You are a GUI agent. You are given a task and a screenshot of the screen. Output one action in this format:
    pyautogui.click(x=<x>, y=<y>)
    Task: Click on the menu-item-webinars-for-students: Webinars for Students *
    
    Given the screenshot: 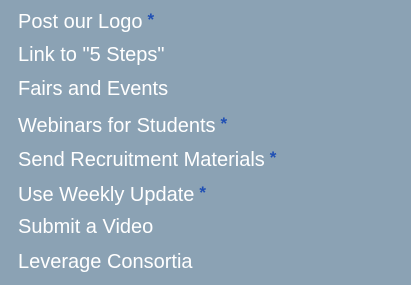 What is the action you would take?
    pyautogui.click(x=214, y=124)
    